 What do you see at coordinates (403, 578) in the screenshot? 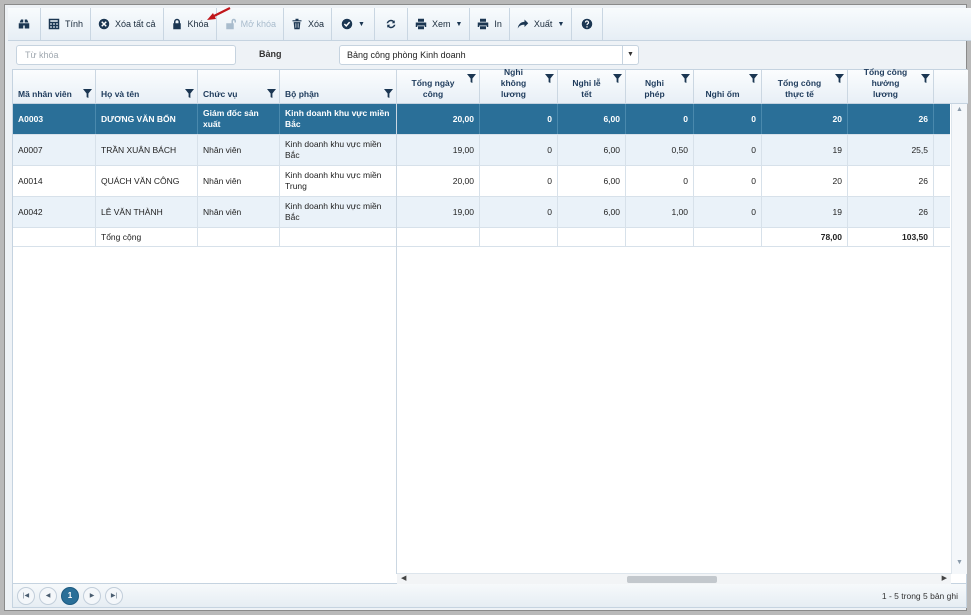
I see `scroll-left-icon: ◀` at bounding box center [403, 578].